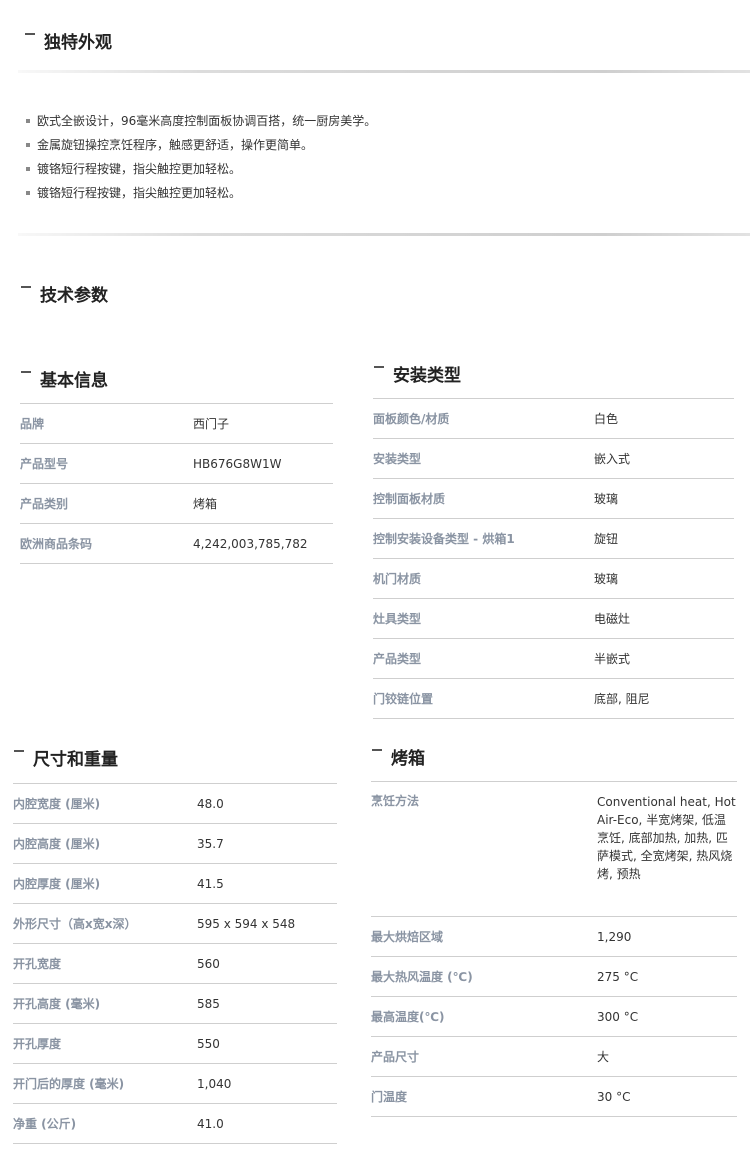  What do you see at coordinates (175, 1043) in the screenshot?
I see `table-row: 开孔厚度 550` at bounding box center [175, 1043].